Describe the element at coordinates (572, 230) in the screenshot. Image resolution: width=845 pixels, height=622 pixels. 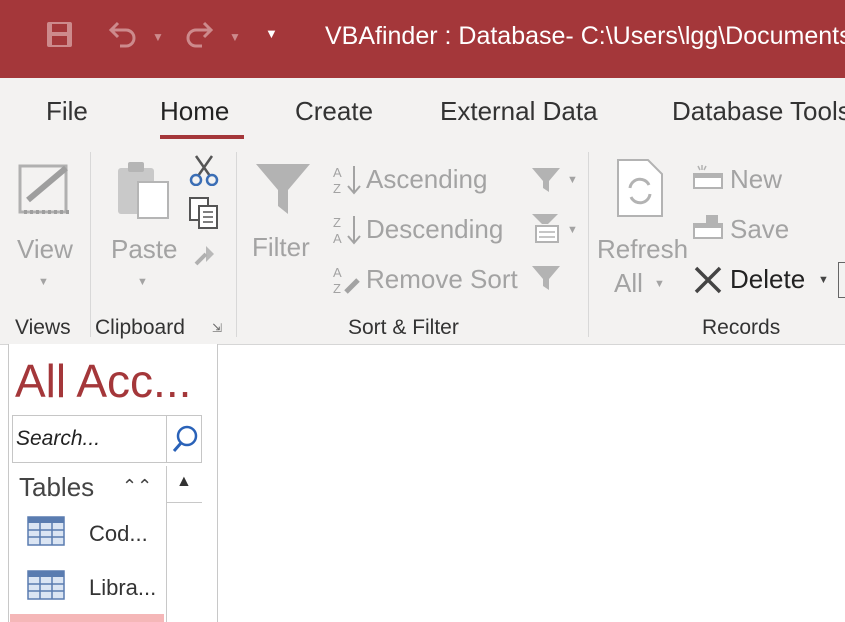
I see `advanced-dropdown-icon: ▼` at that location.